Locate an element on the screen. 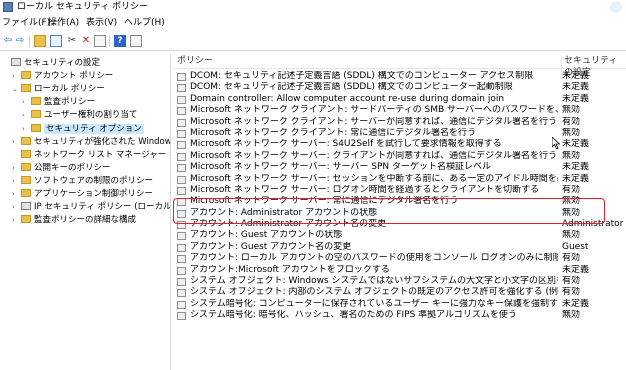 The height and width of the screenshot is (370, 626). policy-name: アカウント:Microsoft アカウントをブロックする is located at coordinates (290, 269).